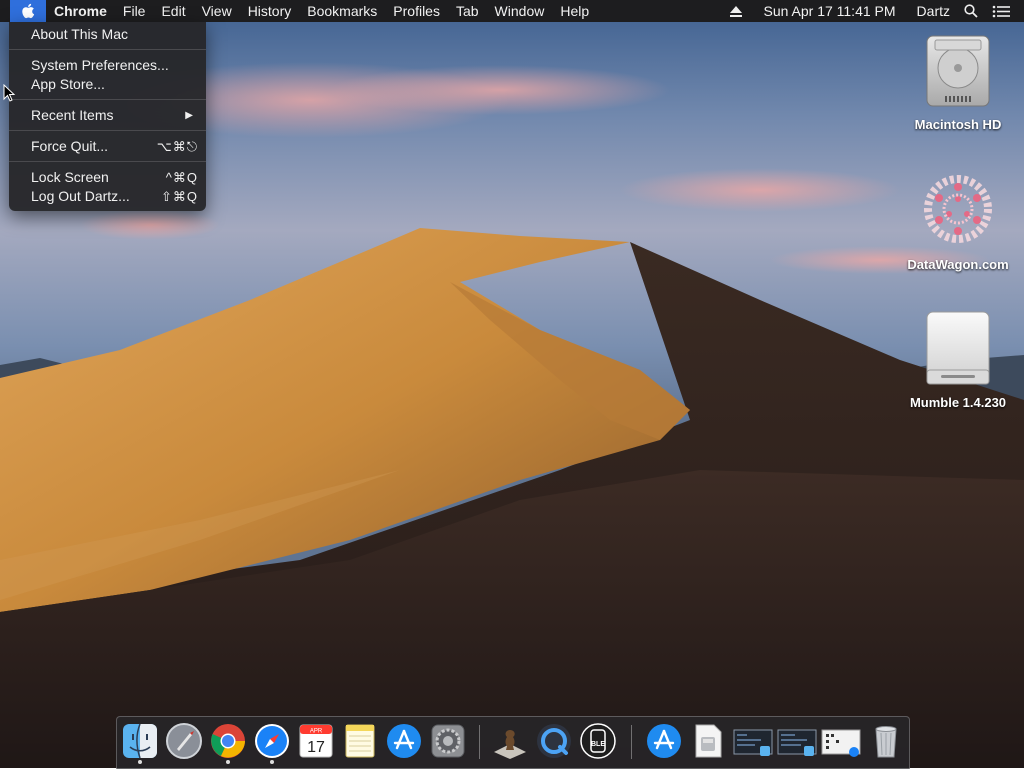 Image resolution: width=1024 pixels, height=769 pixels. What do you see at coordinates (80, 34) in the screenshot?
I see `about-label: About This Mac` at bounding box center [80, 34].